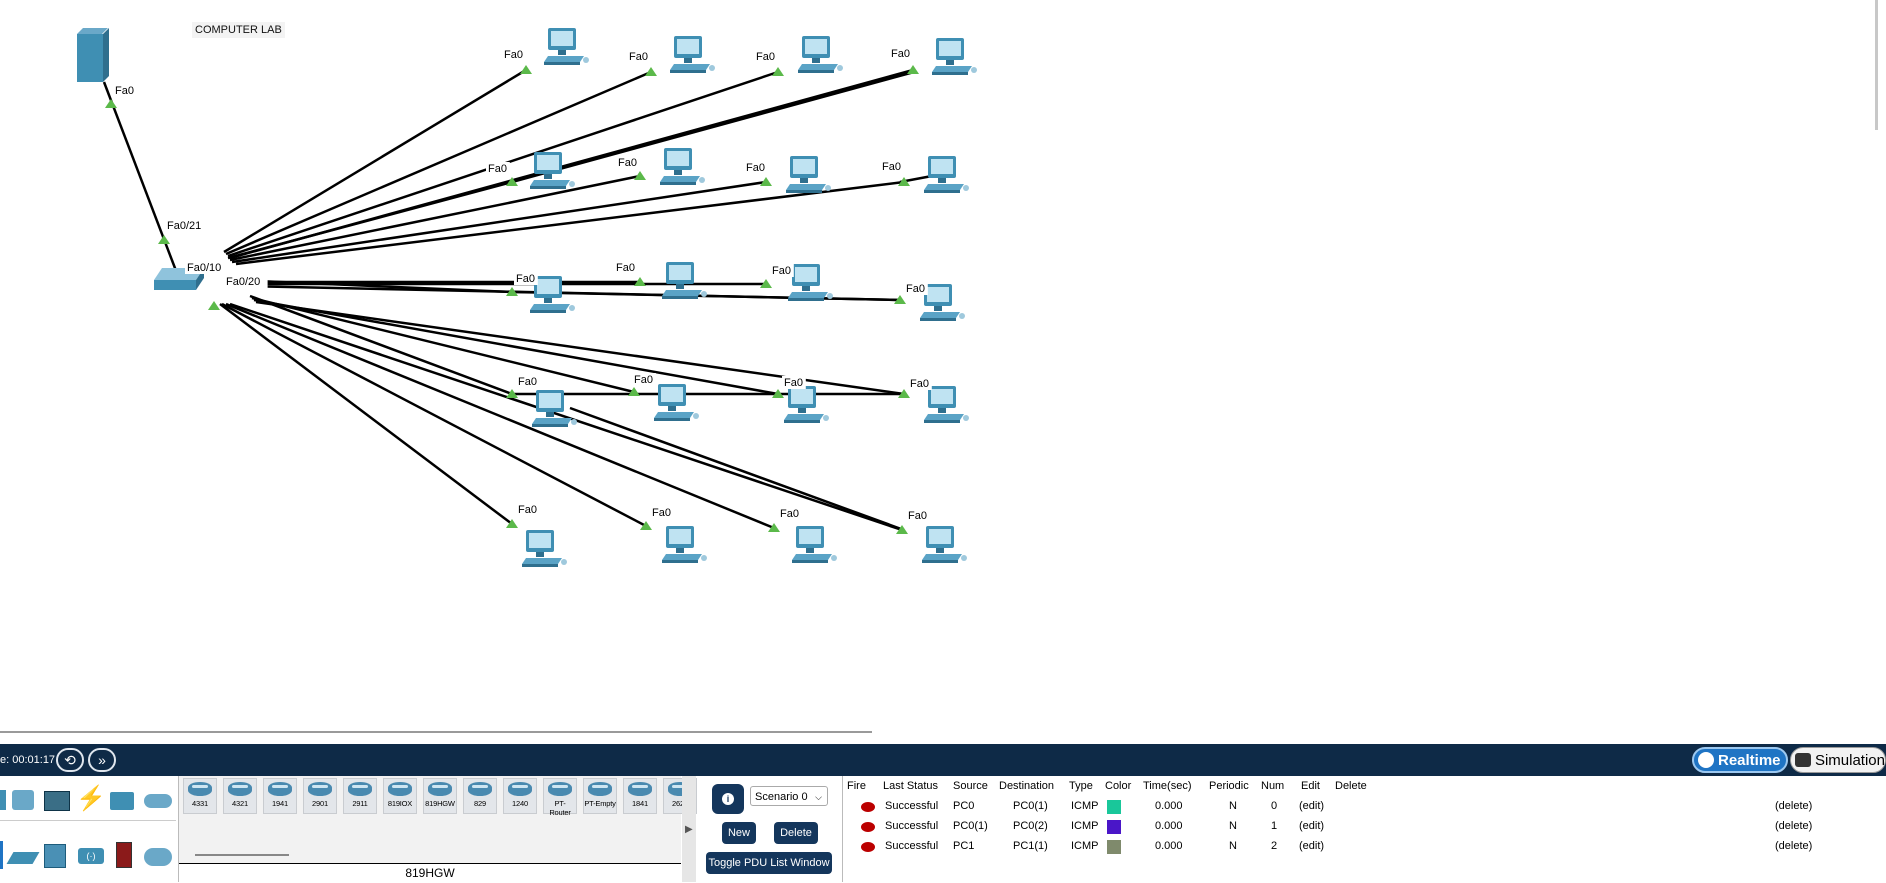  Describe the element at coordinates (25, 801) in the screenshot. I see `network-device-icon` at that location.